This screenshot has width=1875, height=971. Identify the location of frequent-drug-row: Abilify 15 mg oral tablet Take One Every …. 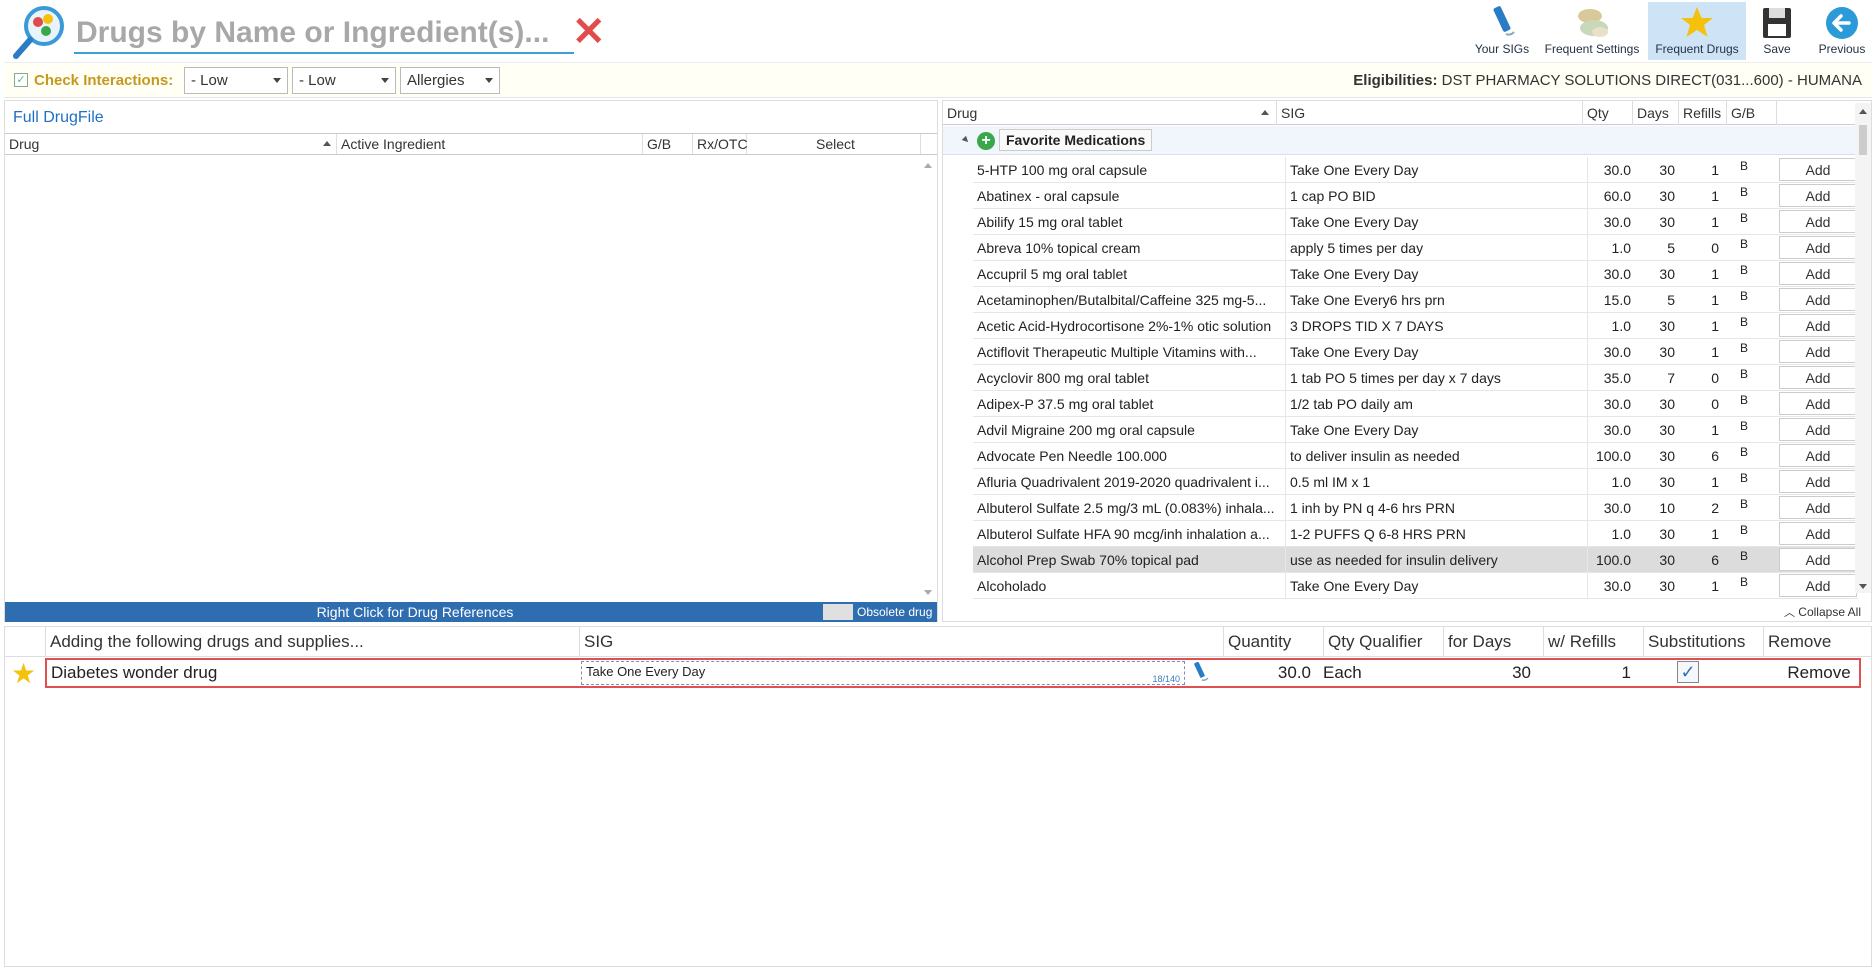
(1415, 222).